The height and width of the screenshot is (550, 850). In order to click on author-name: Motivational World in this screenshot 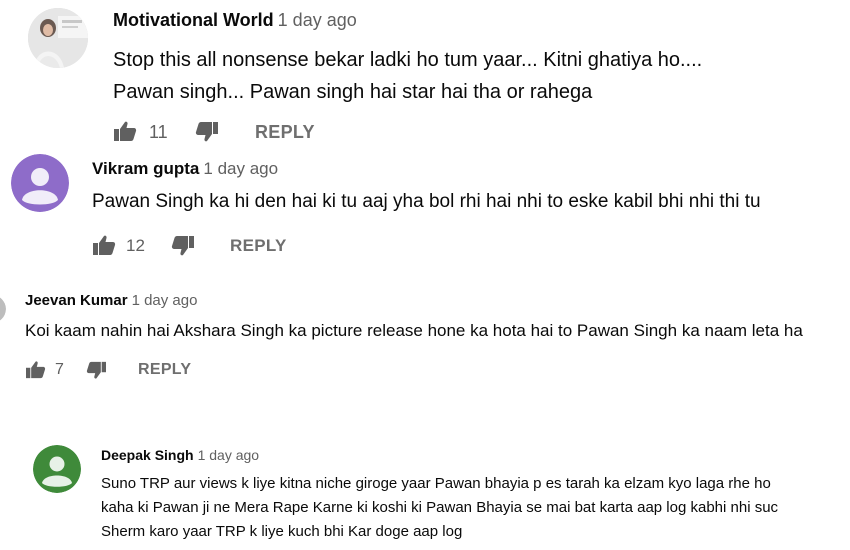, I will do `click(193, 20)`.